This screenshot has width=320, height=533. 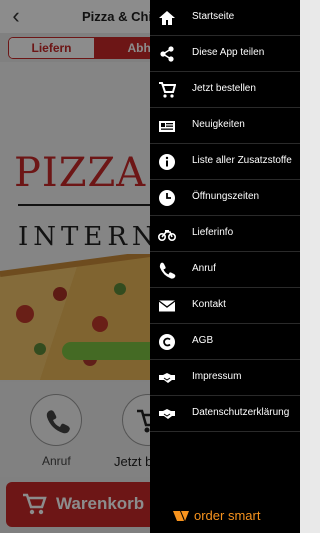 I want to click on menu-label: AGB, so click(x=203, y=340).